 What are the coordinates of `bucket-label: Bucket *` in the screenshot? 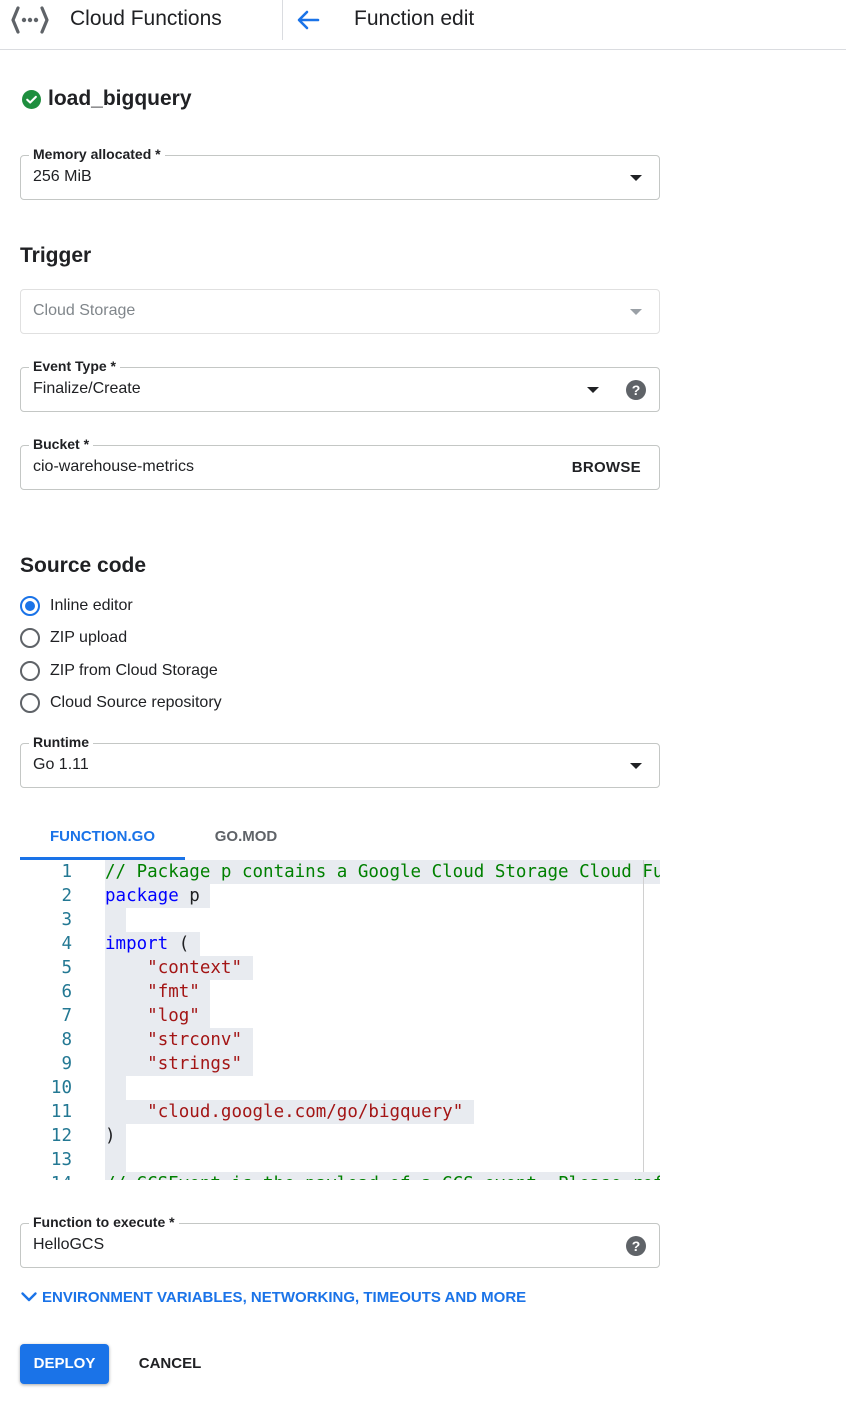 It's located at (61, 444).